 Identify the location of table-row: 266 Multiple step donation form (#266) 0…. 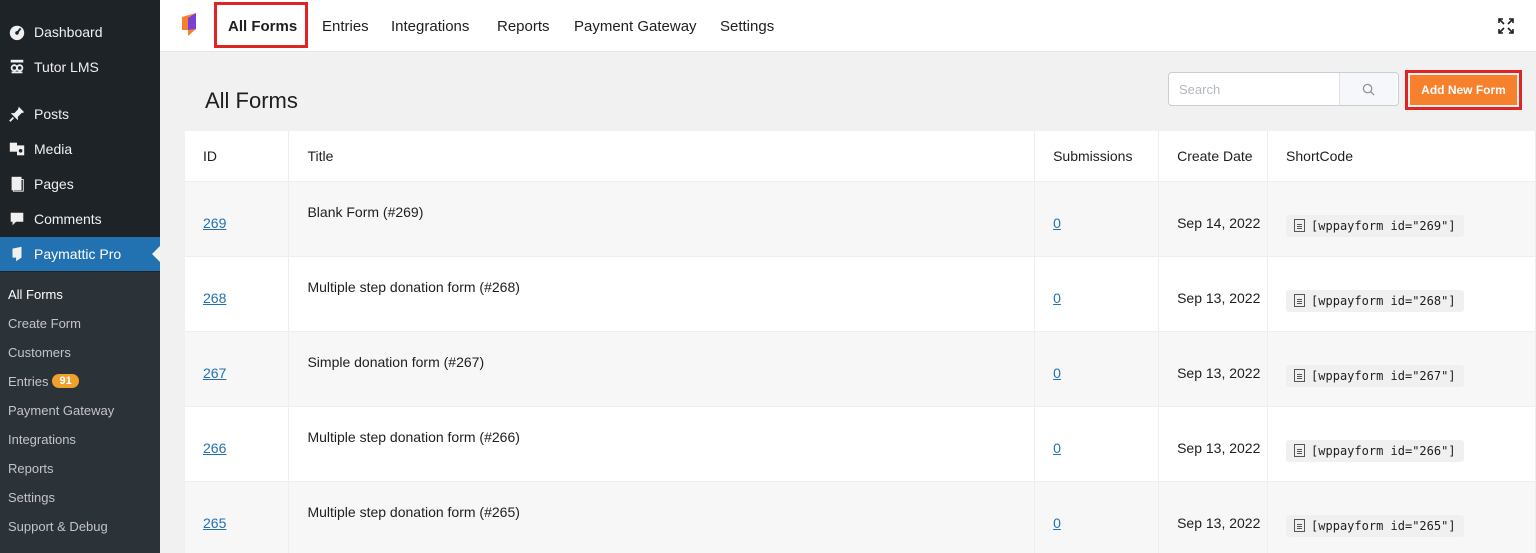
(860, 444).